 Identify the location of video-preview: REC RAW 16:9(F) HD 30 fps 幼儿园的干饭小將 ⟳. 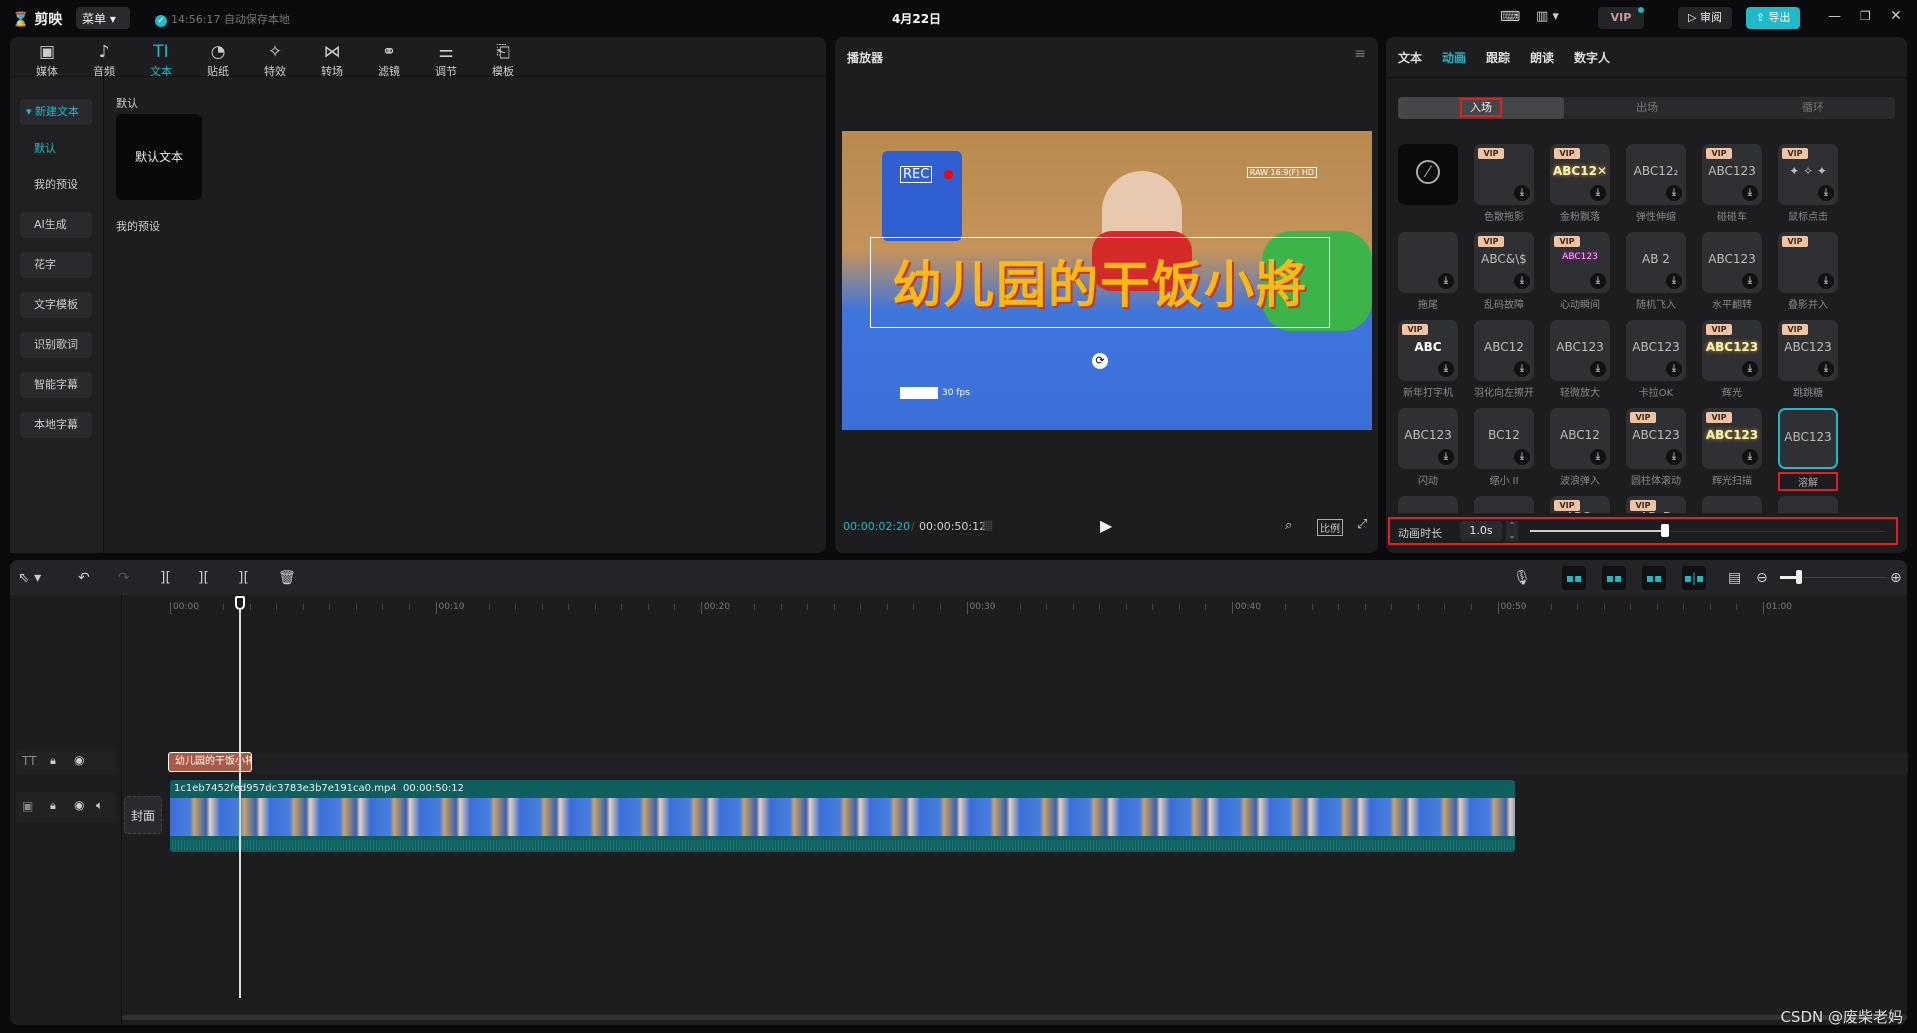
(1107, 280).